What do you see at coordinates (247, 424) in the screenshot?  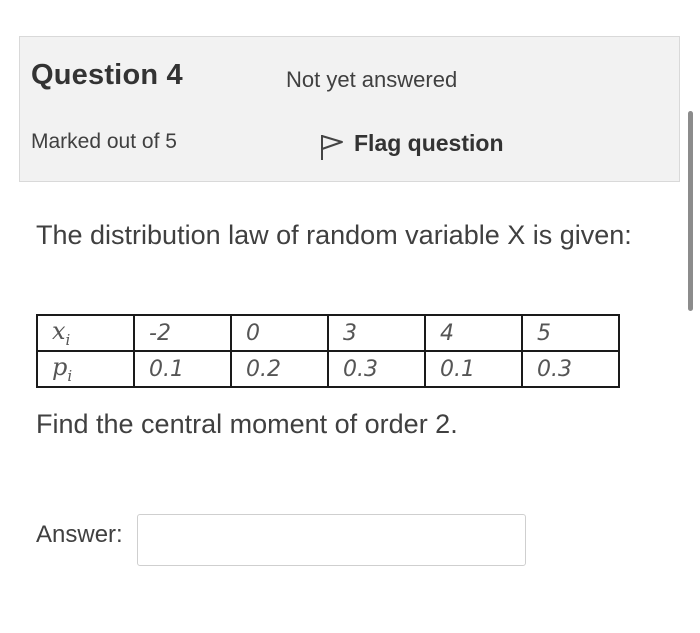 I see `question-task: Find the central moment of order 2.` at bounding box center [247, 424].